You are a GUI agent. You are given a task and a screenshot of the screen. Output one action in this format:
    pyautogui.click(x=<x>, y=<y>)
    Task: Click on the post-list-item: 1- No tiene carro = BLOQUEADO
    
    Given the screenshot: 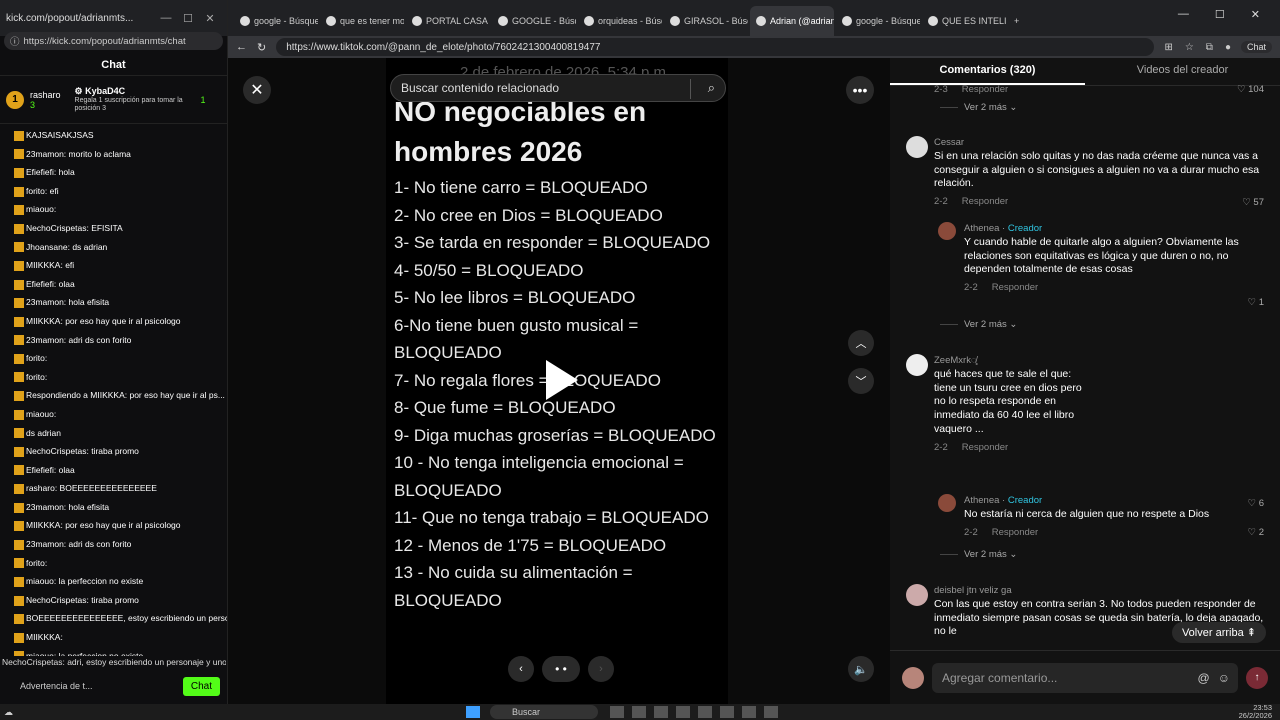 What is the action you would take?
    pyautogui.click(x=521, y=187)
    